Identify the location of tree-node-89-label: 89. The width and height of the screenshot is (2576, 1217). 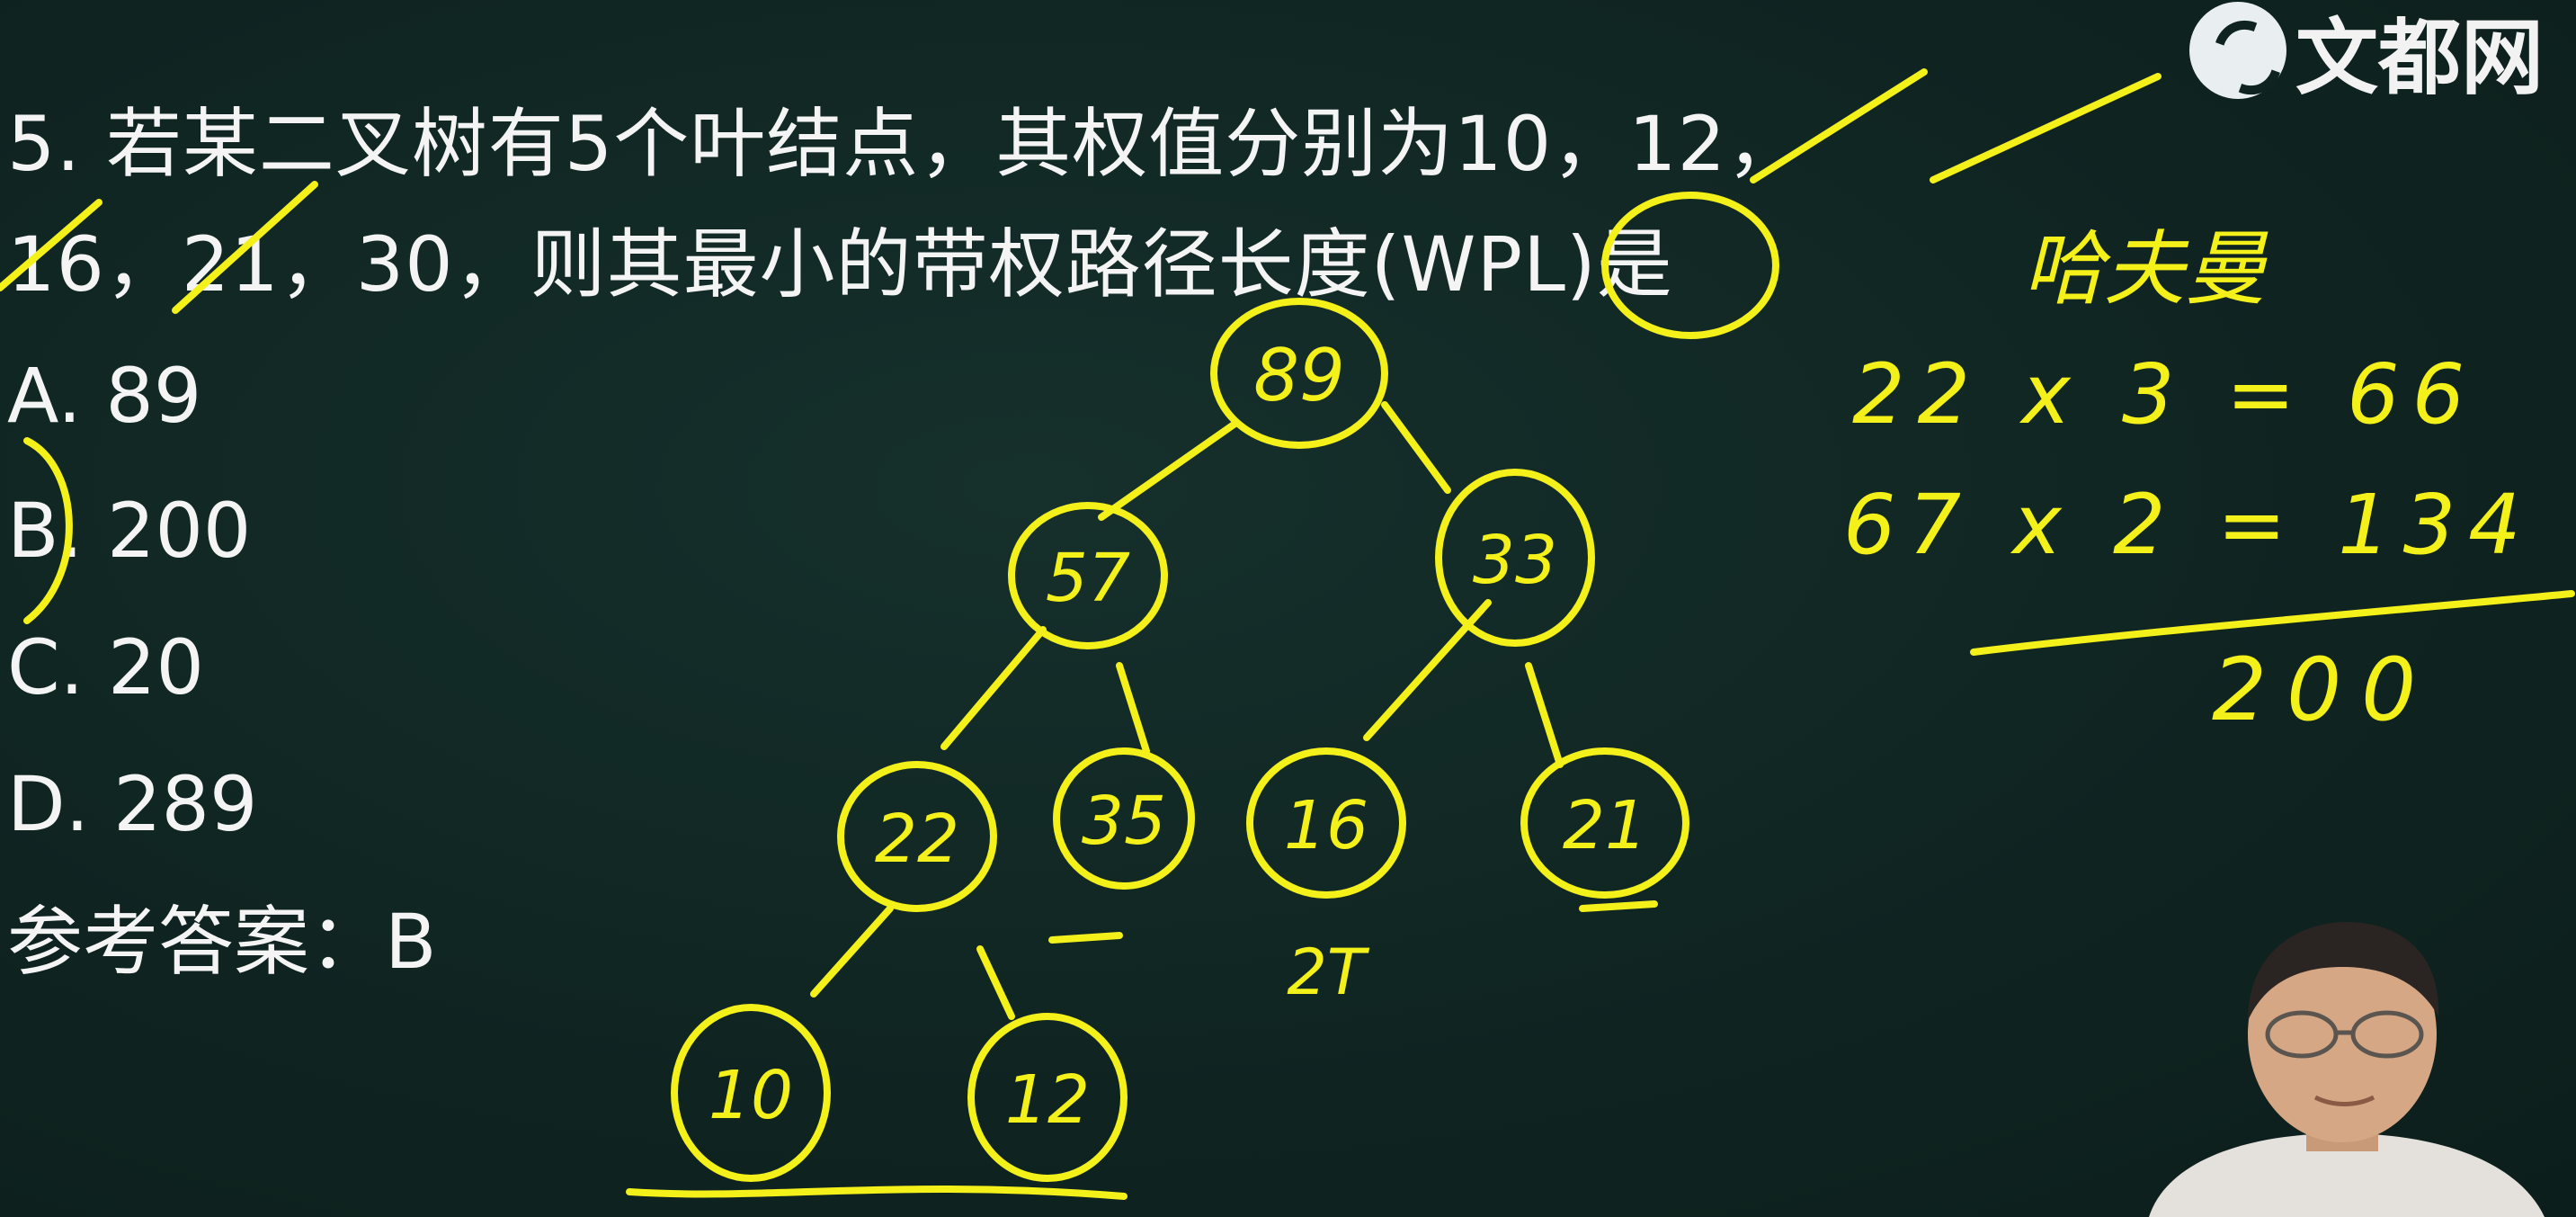
(1299, 376).